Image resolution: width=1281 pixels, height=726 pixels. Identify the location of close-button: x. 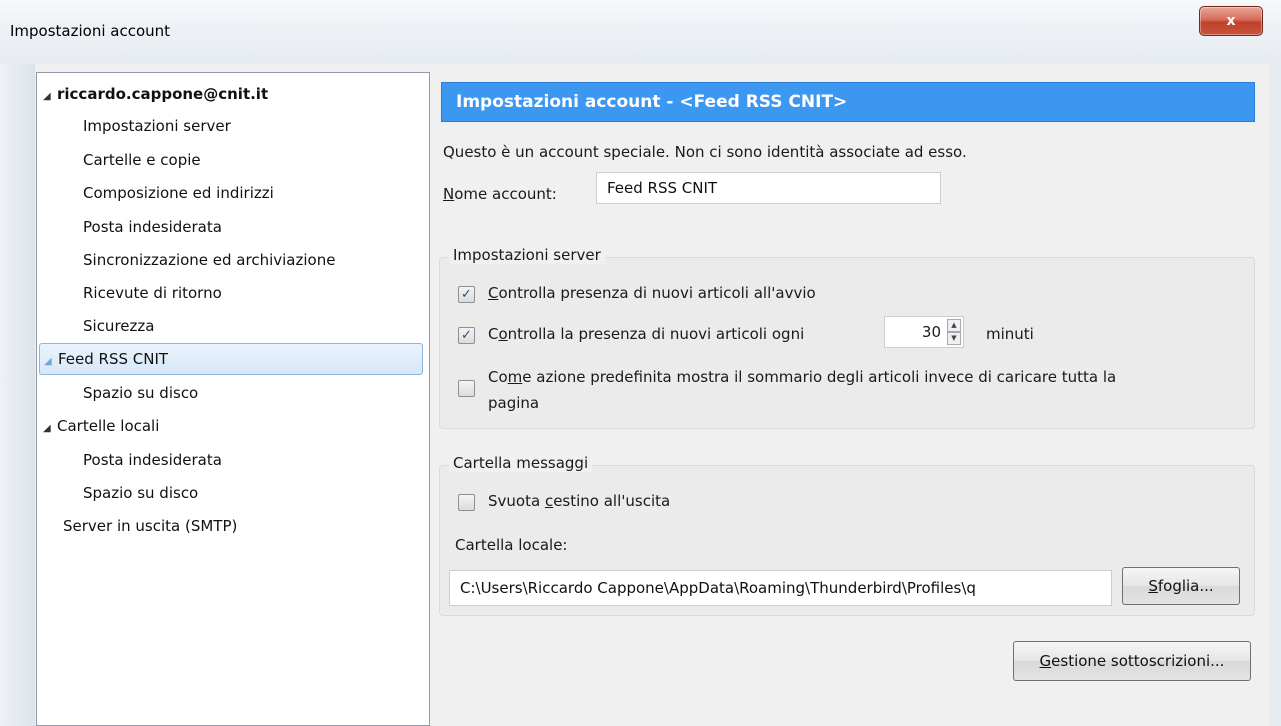
(1231, 21).